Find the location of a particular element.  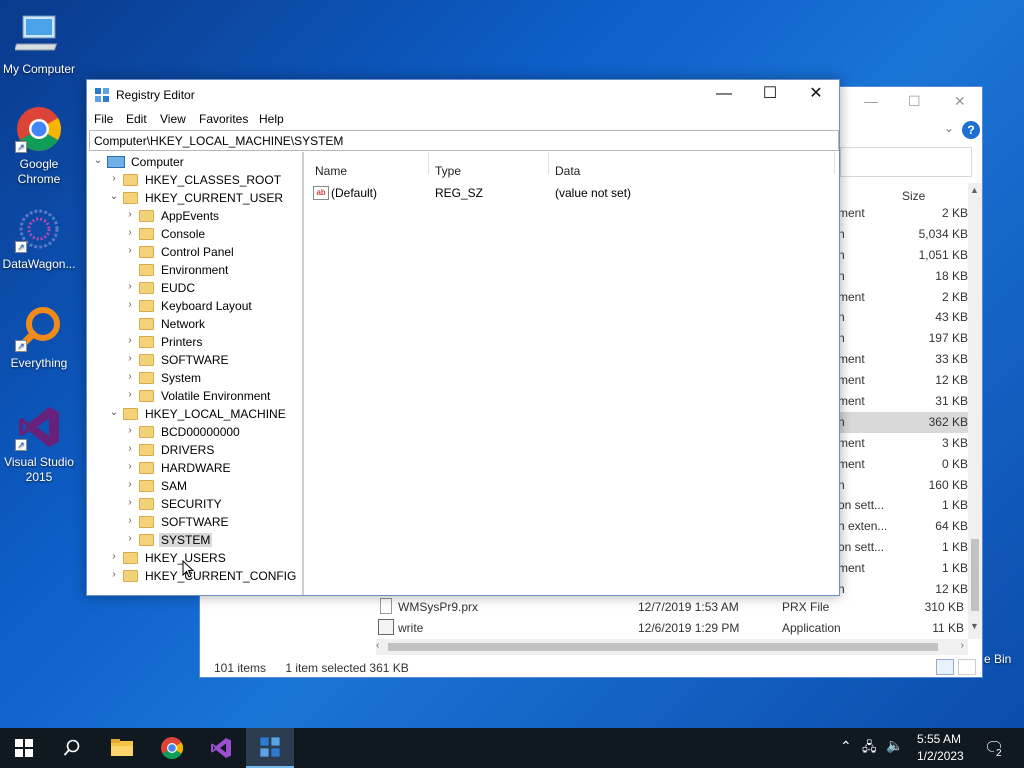

scroll-up-icon: ▲ is located at coordinates (974, 190).